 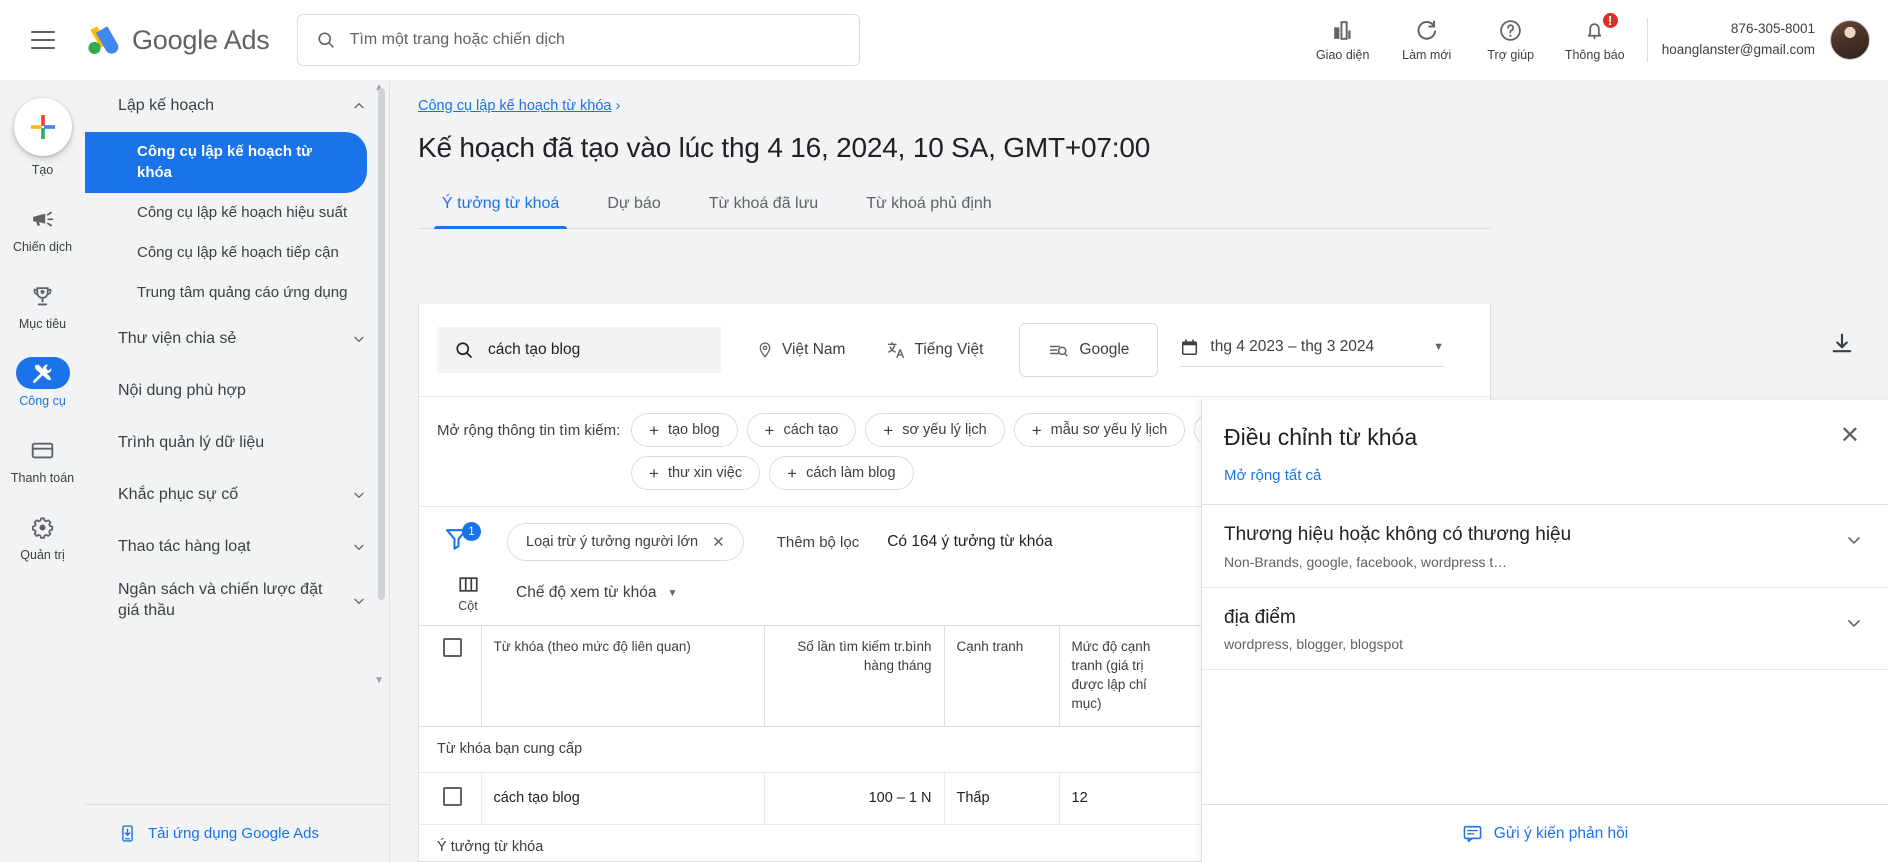 I want to click on active-filter-chip: Loại trừ ý tưởng người lớn ✕, so click(x=625, y=542).